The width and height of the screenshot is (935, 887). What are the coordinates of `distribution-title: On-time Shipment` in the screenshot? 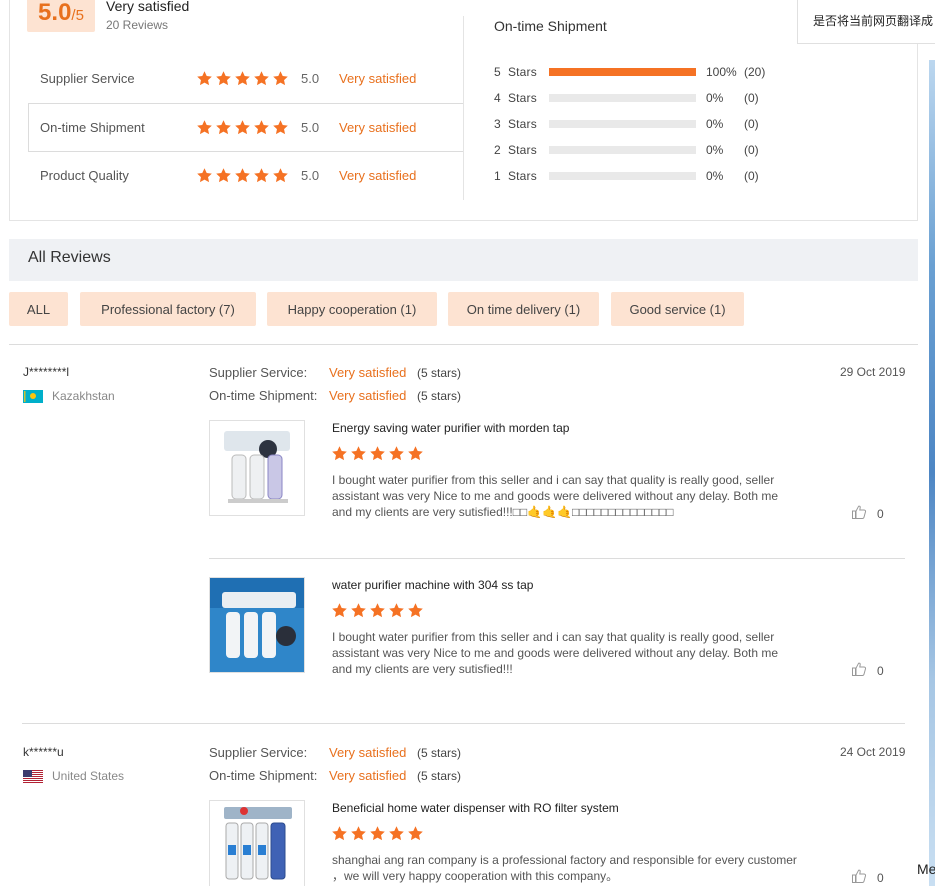 It's located at (550, 26).